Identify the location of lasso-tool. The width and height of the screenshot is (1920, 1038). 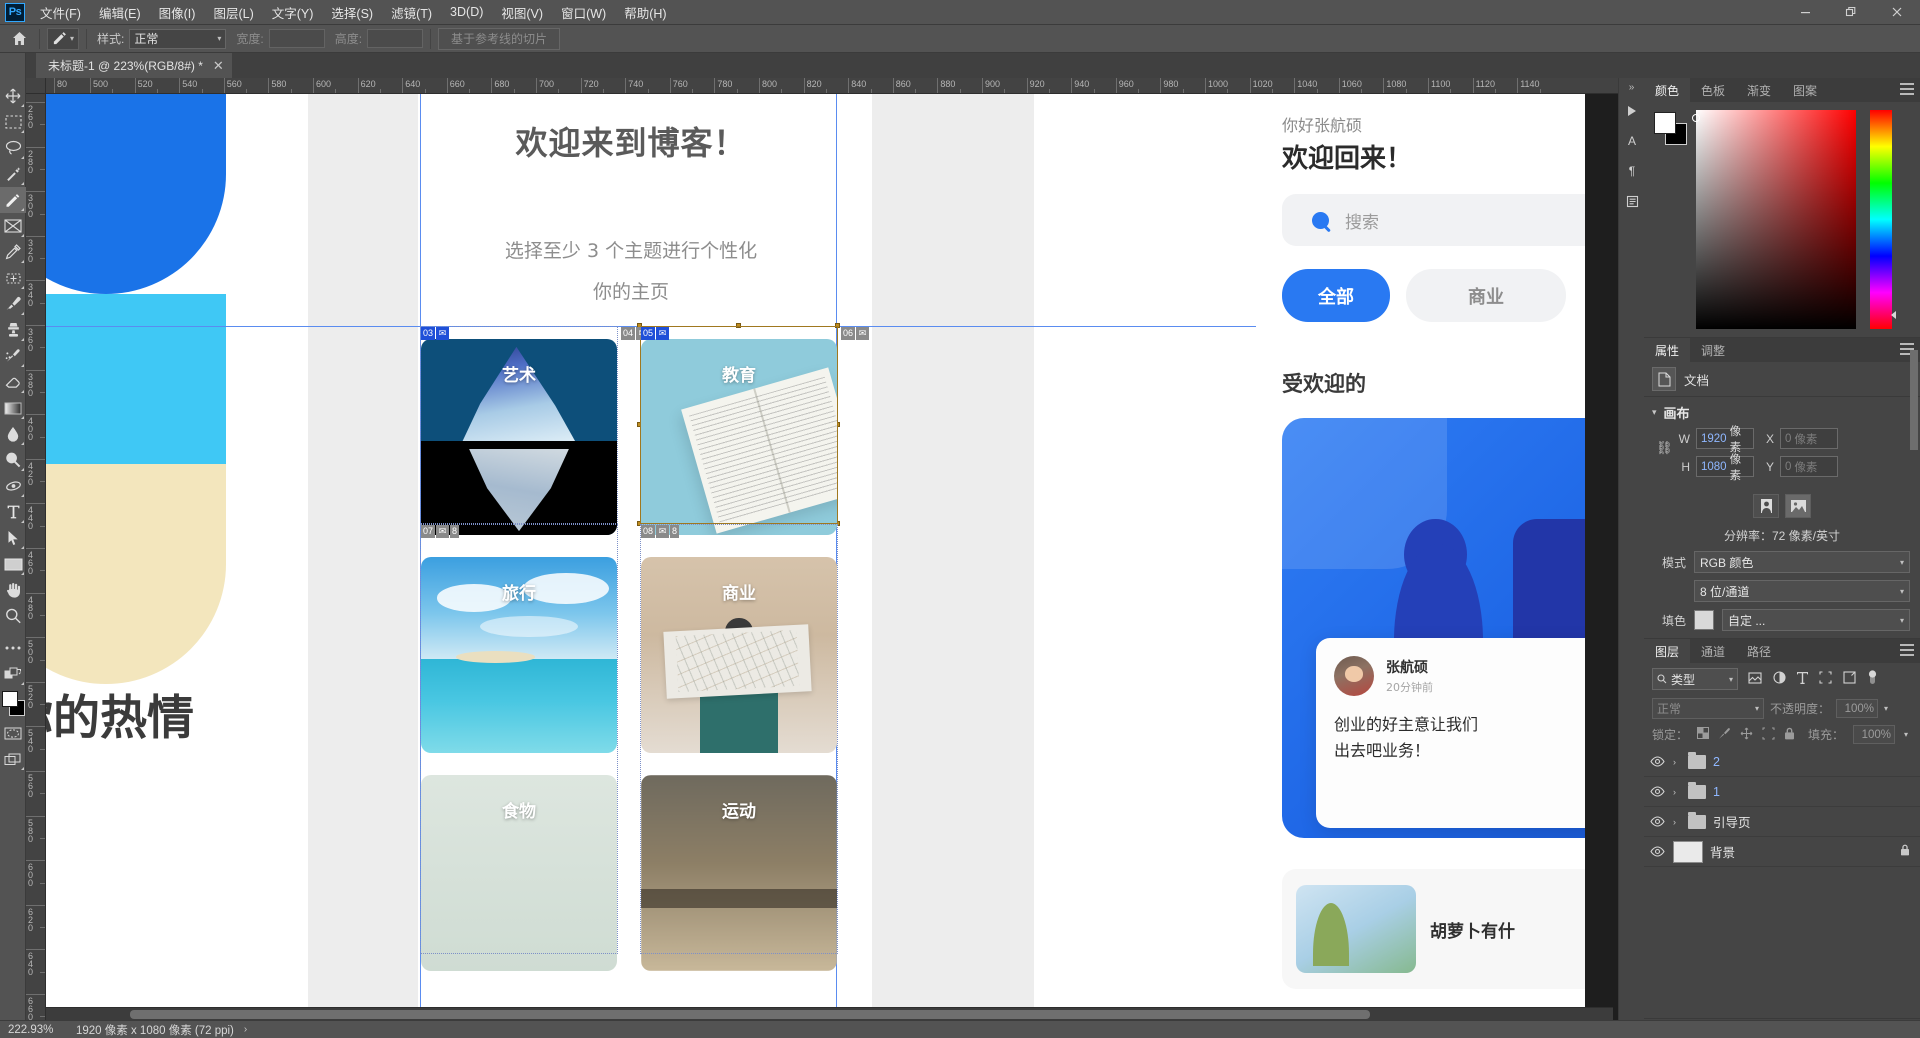
(13, 148).